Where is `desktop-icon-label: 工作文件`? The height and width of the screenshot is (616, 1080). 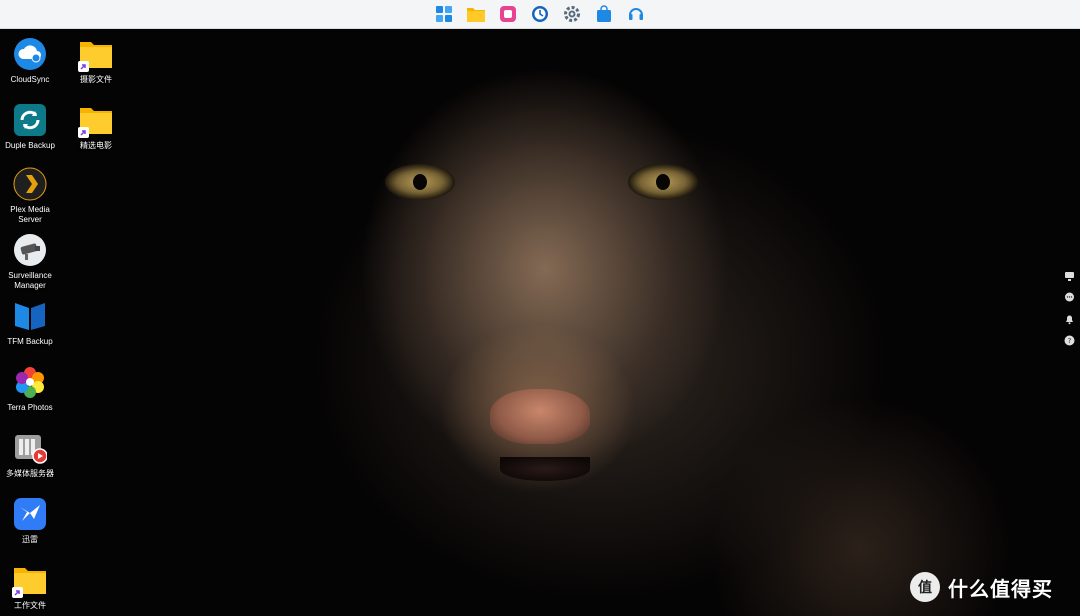 desktop-icon-label: 工作文件 is located at coordinates (30, 605).